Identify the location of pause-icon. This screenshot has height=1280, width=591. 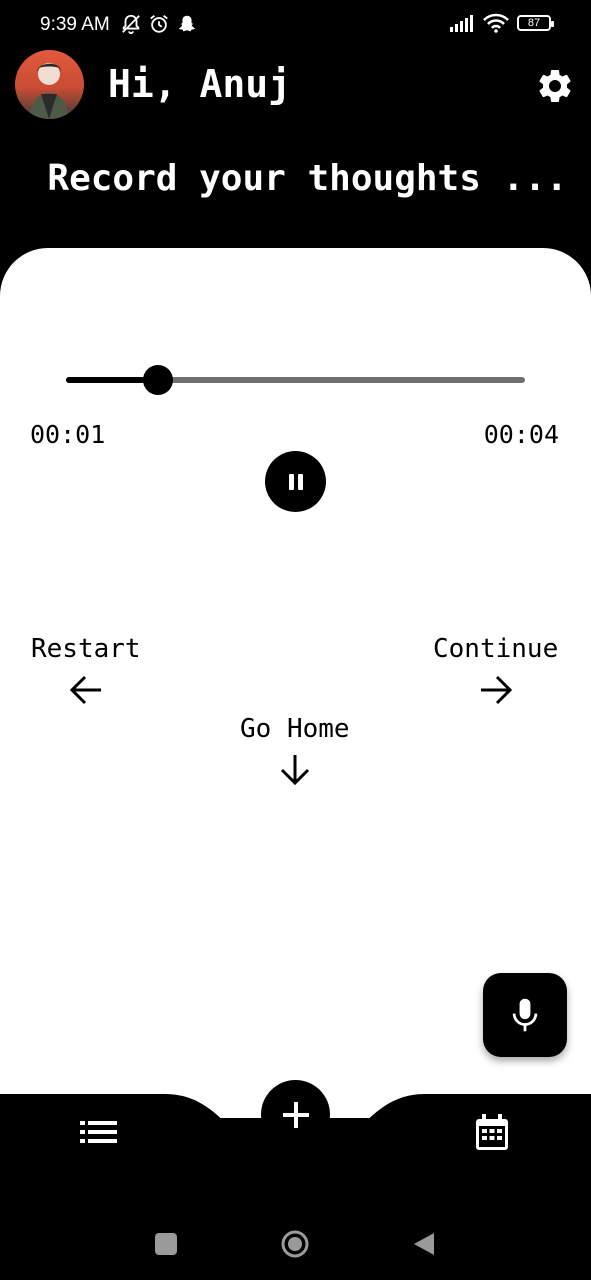
(295, 481).